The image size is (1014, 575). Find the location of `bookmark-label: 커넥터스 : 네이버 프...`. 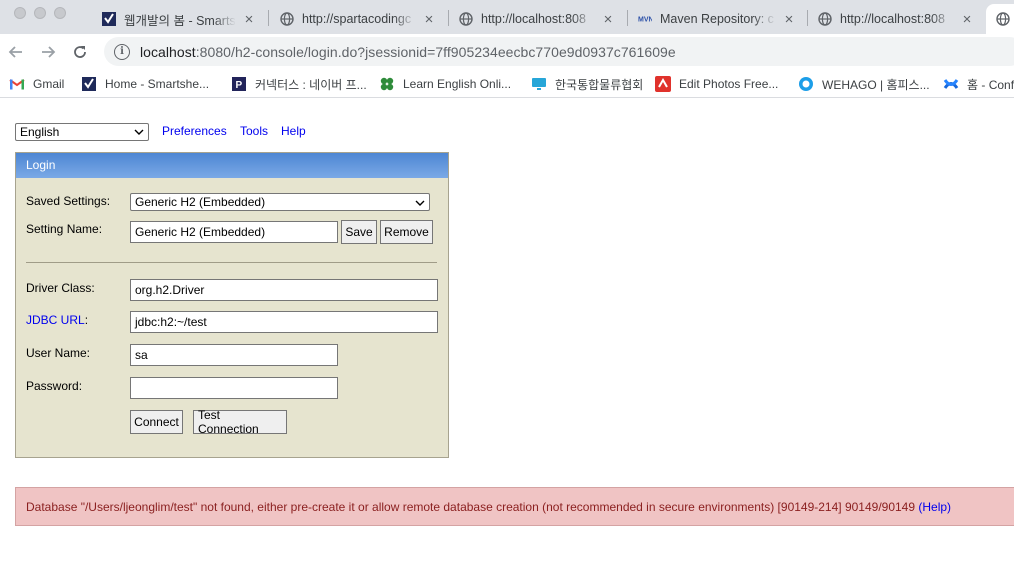

bookmark-label: 커넥터스 : 네이버 프... is located at coordinates (311, 84).